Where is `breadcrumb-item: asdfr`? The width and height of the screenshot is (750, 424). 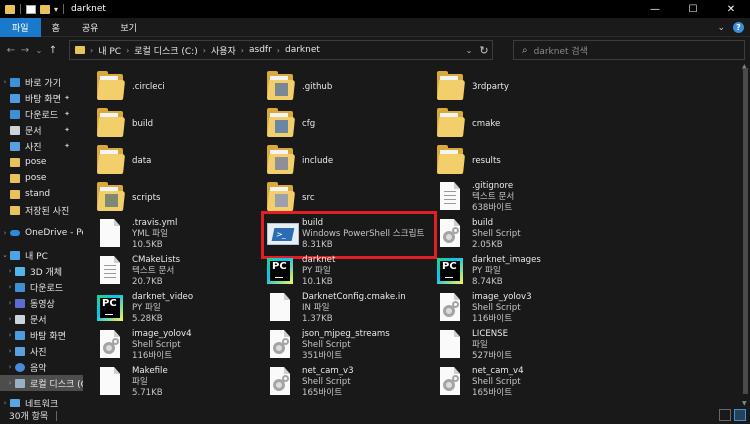 breadcrumb-item: asdfr is located at coordinates (260, 50).